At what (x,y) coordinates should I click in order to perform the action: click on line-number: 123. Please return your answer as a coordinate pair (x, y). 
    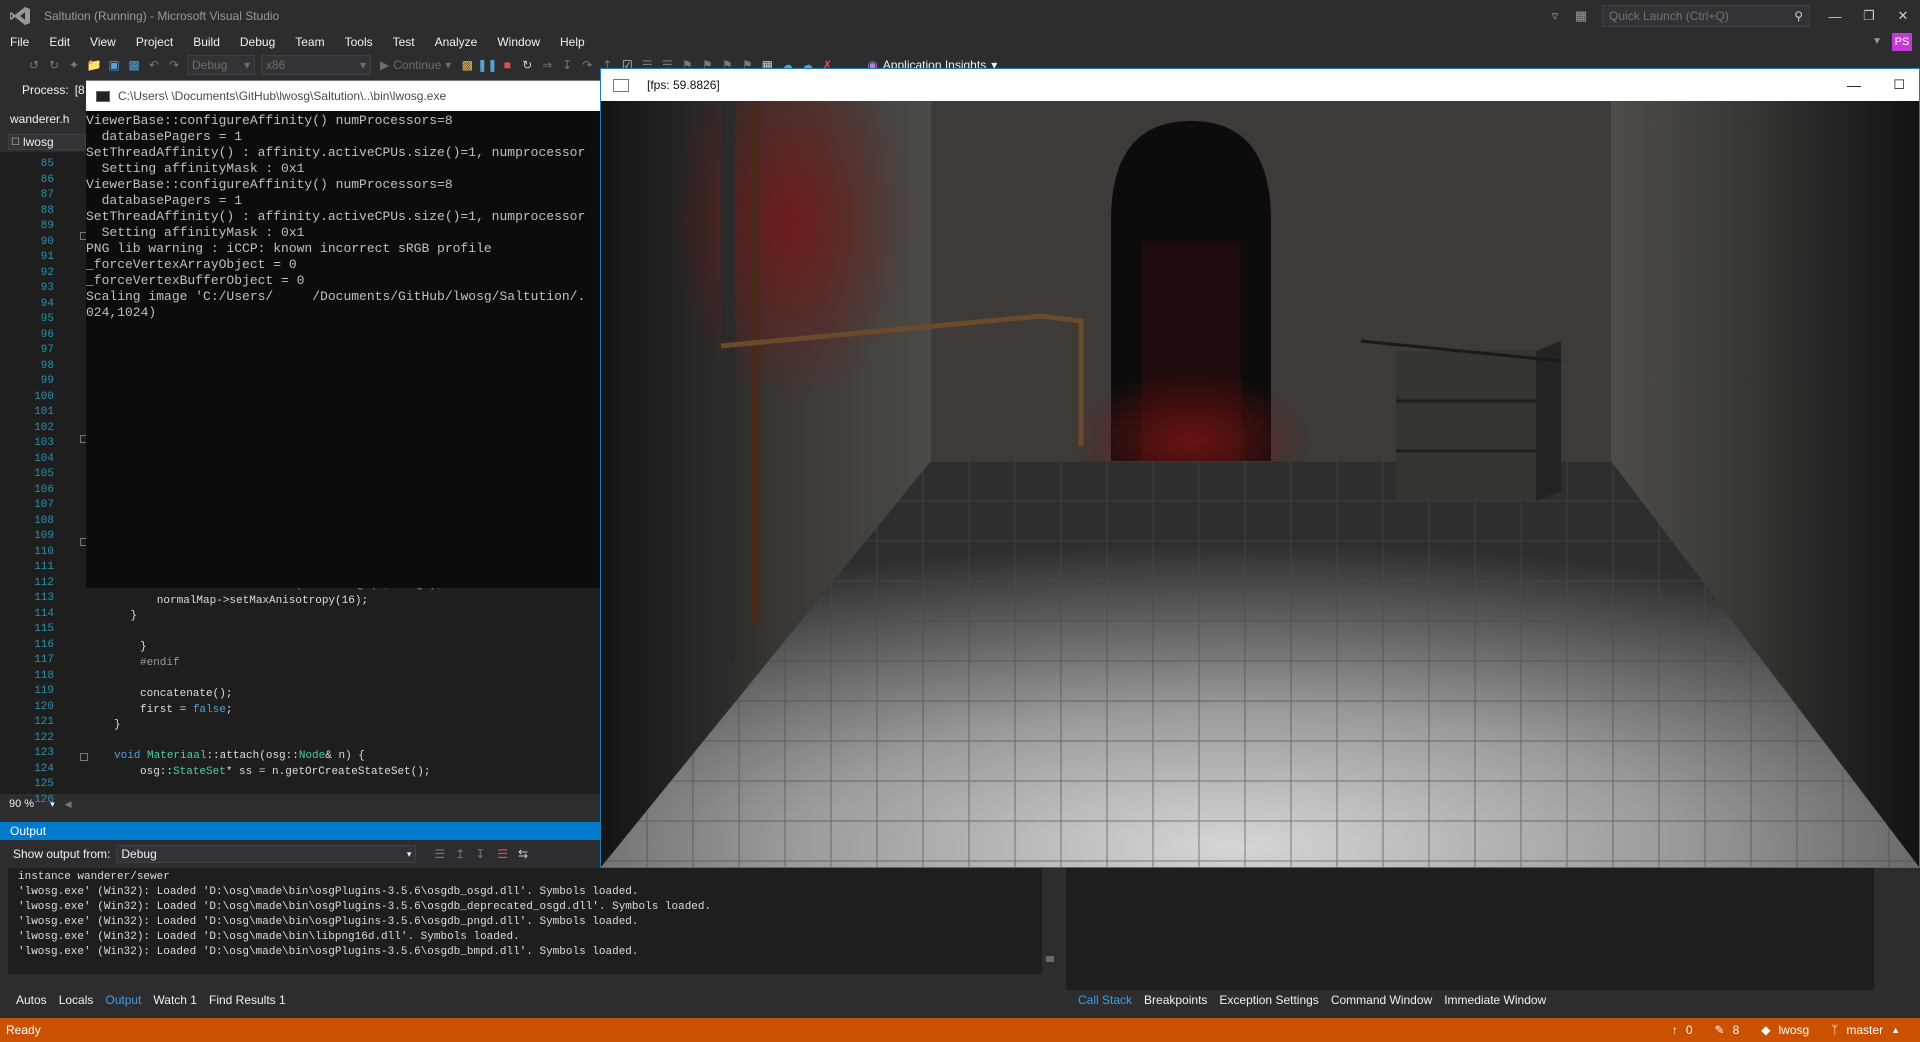
    Looking at the image, I should click on (44, 753).